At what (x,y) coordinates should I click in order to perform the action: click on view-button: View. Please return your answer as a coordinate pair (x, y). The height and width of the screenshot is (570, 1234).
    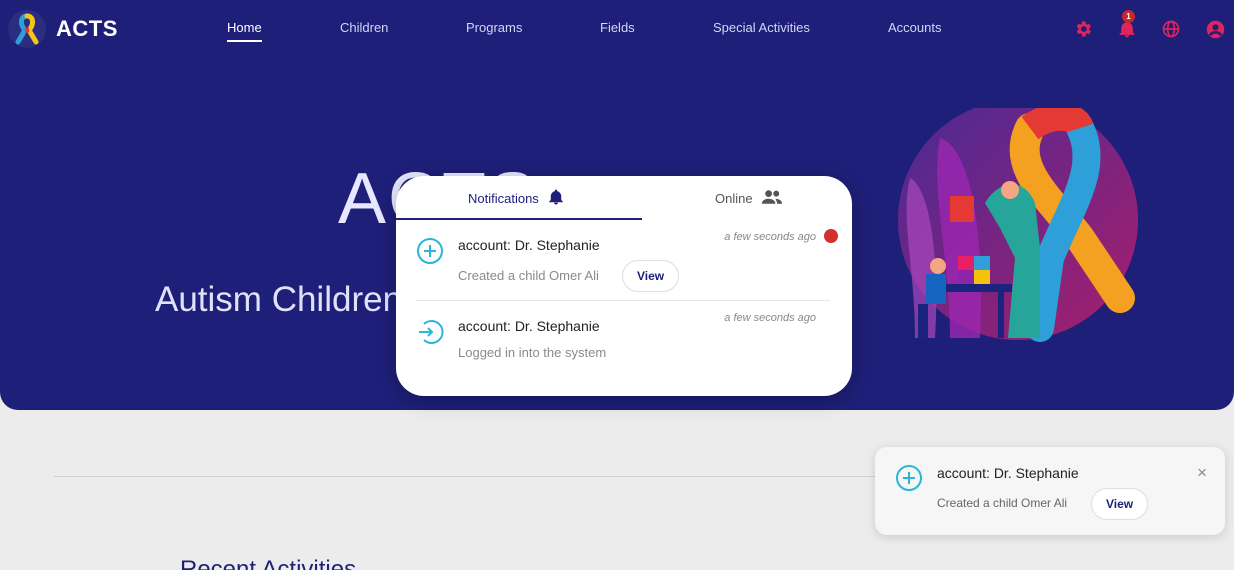
    Looking at the image, I should click on (651, 276).